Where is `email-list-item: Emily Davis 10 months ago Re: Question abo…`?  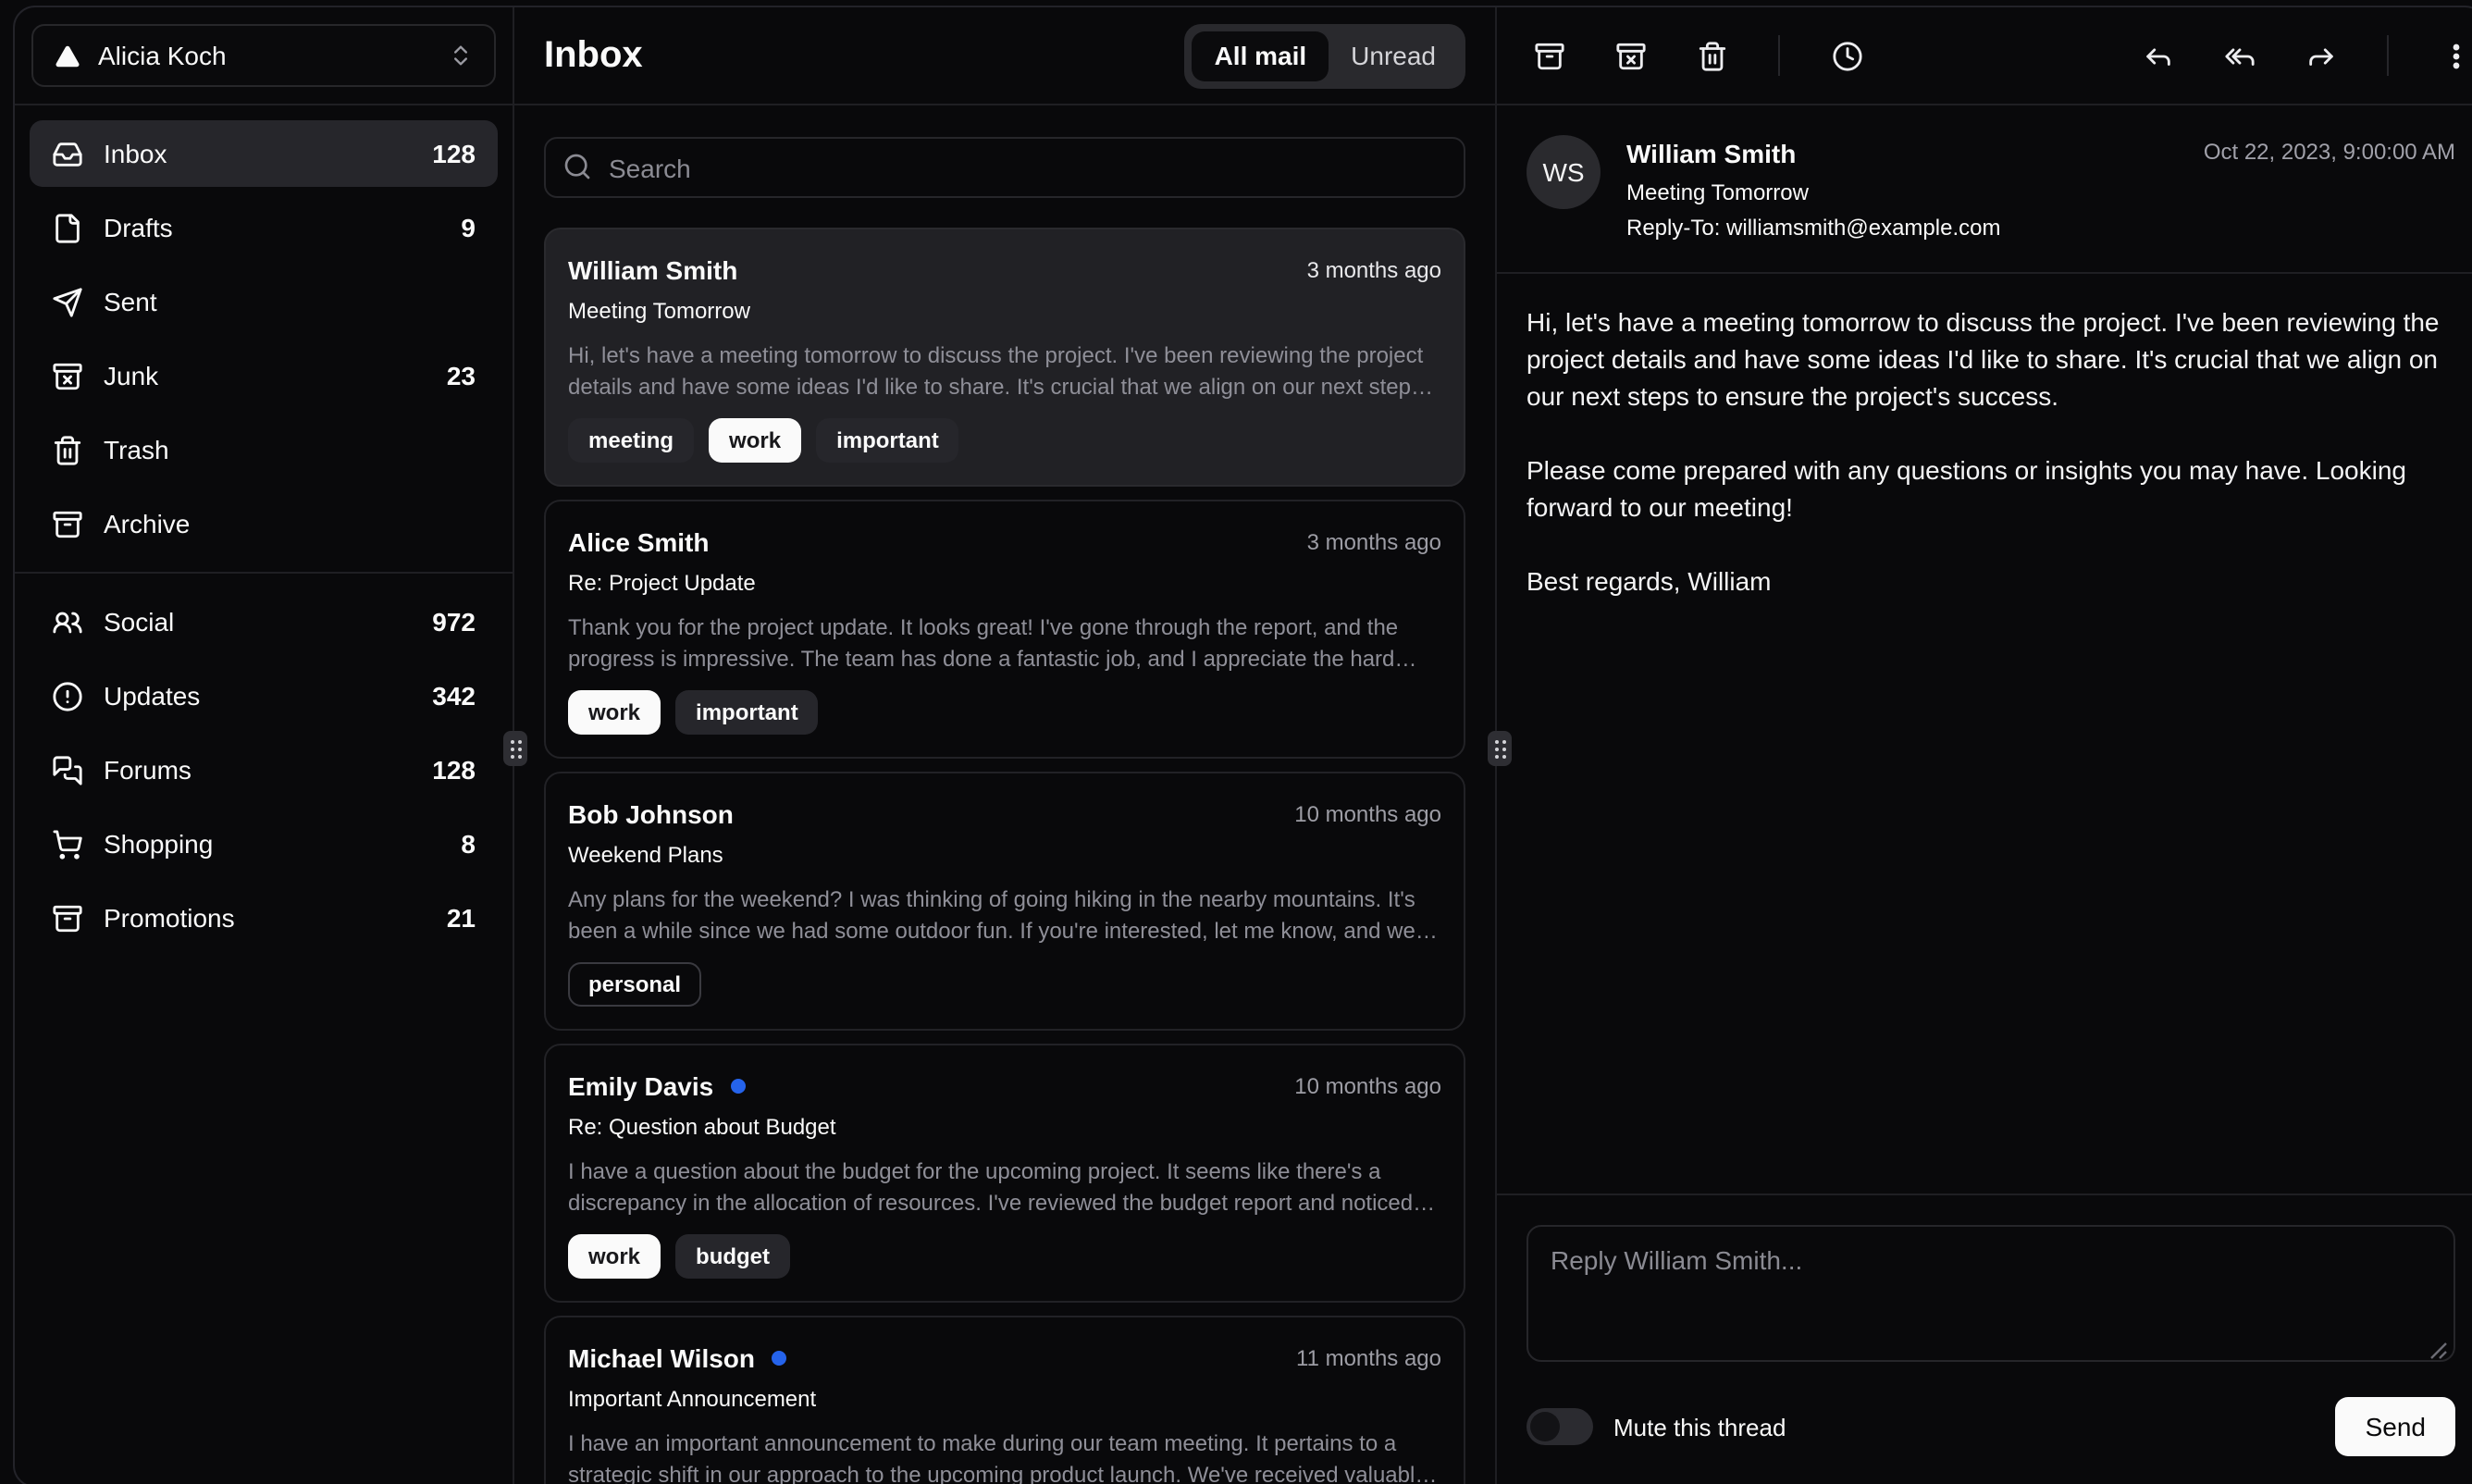 email-list-item: Emily Davis 10 months ago Re: Question abo… is located at coordinates (1004, 1173).